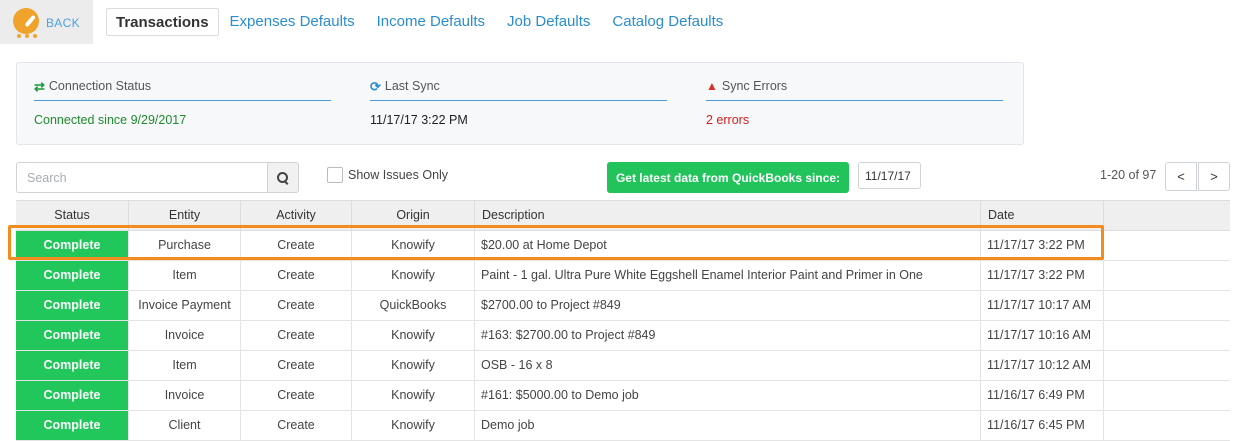 Image resolution: width=1246 pixels, height=441 pixels. What do you see at coordinates (413, 215) in the screenshot?
I see `column-header-origin: Origin` at bounding box center [413, 215].